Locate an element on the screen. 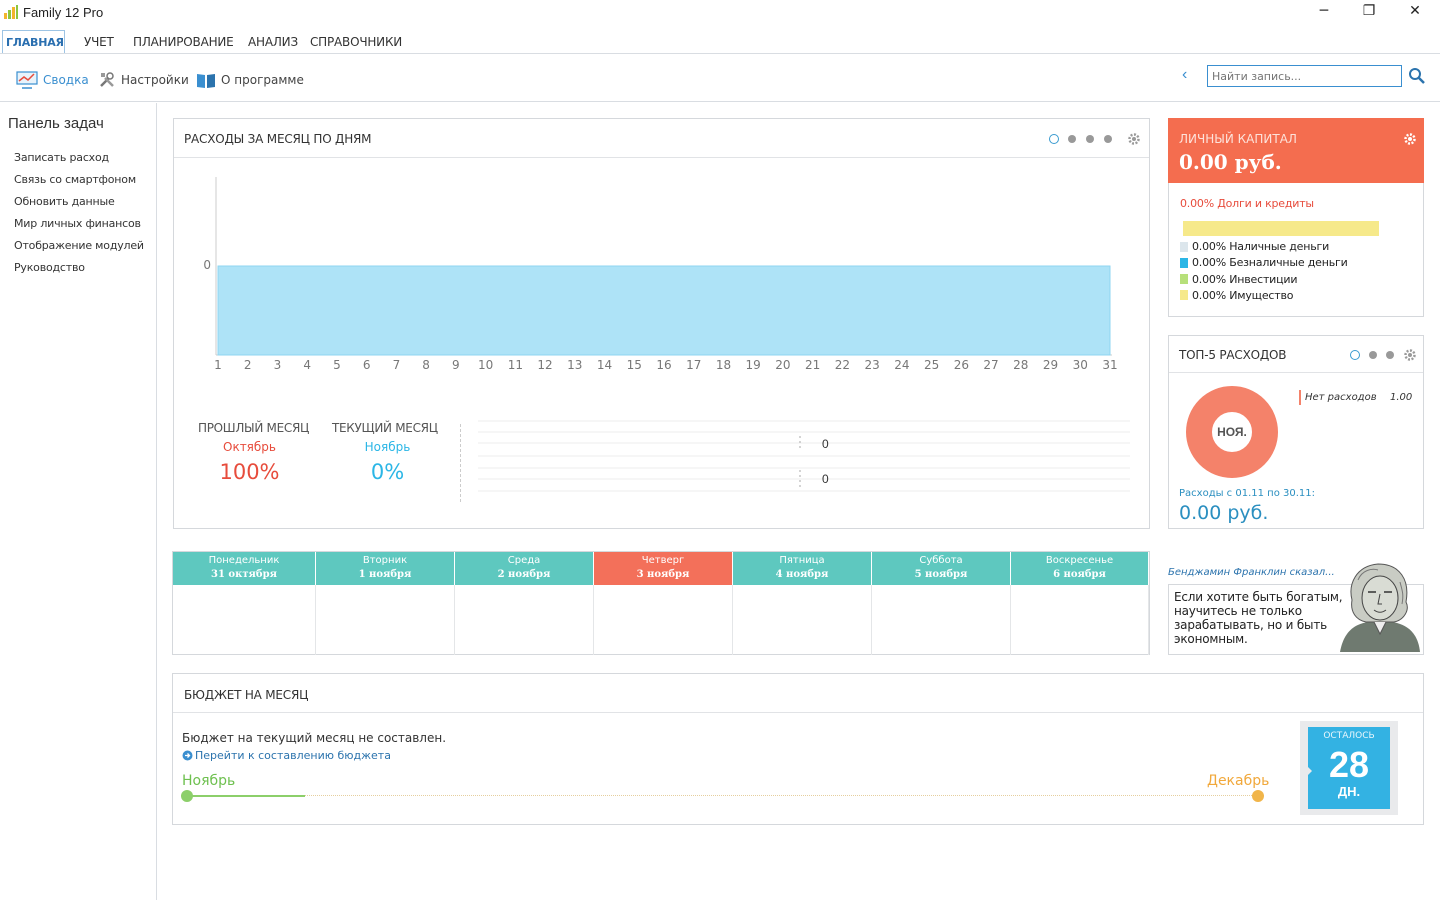  close-button: ✕ is located at coordinates (1415, 12).